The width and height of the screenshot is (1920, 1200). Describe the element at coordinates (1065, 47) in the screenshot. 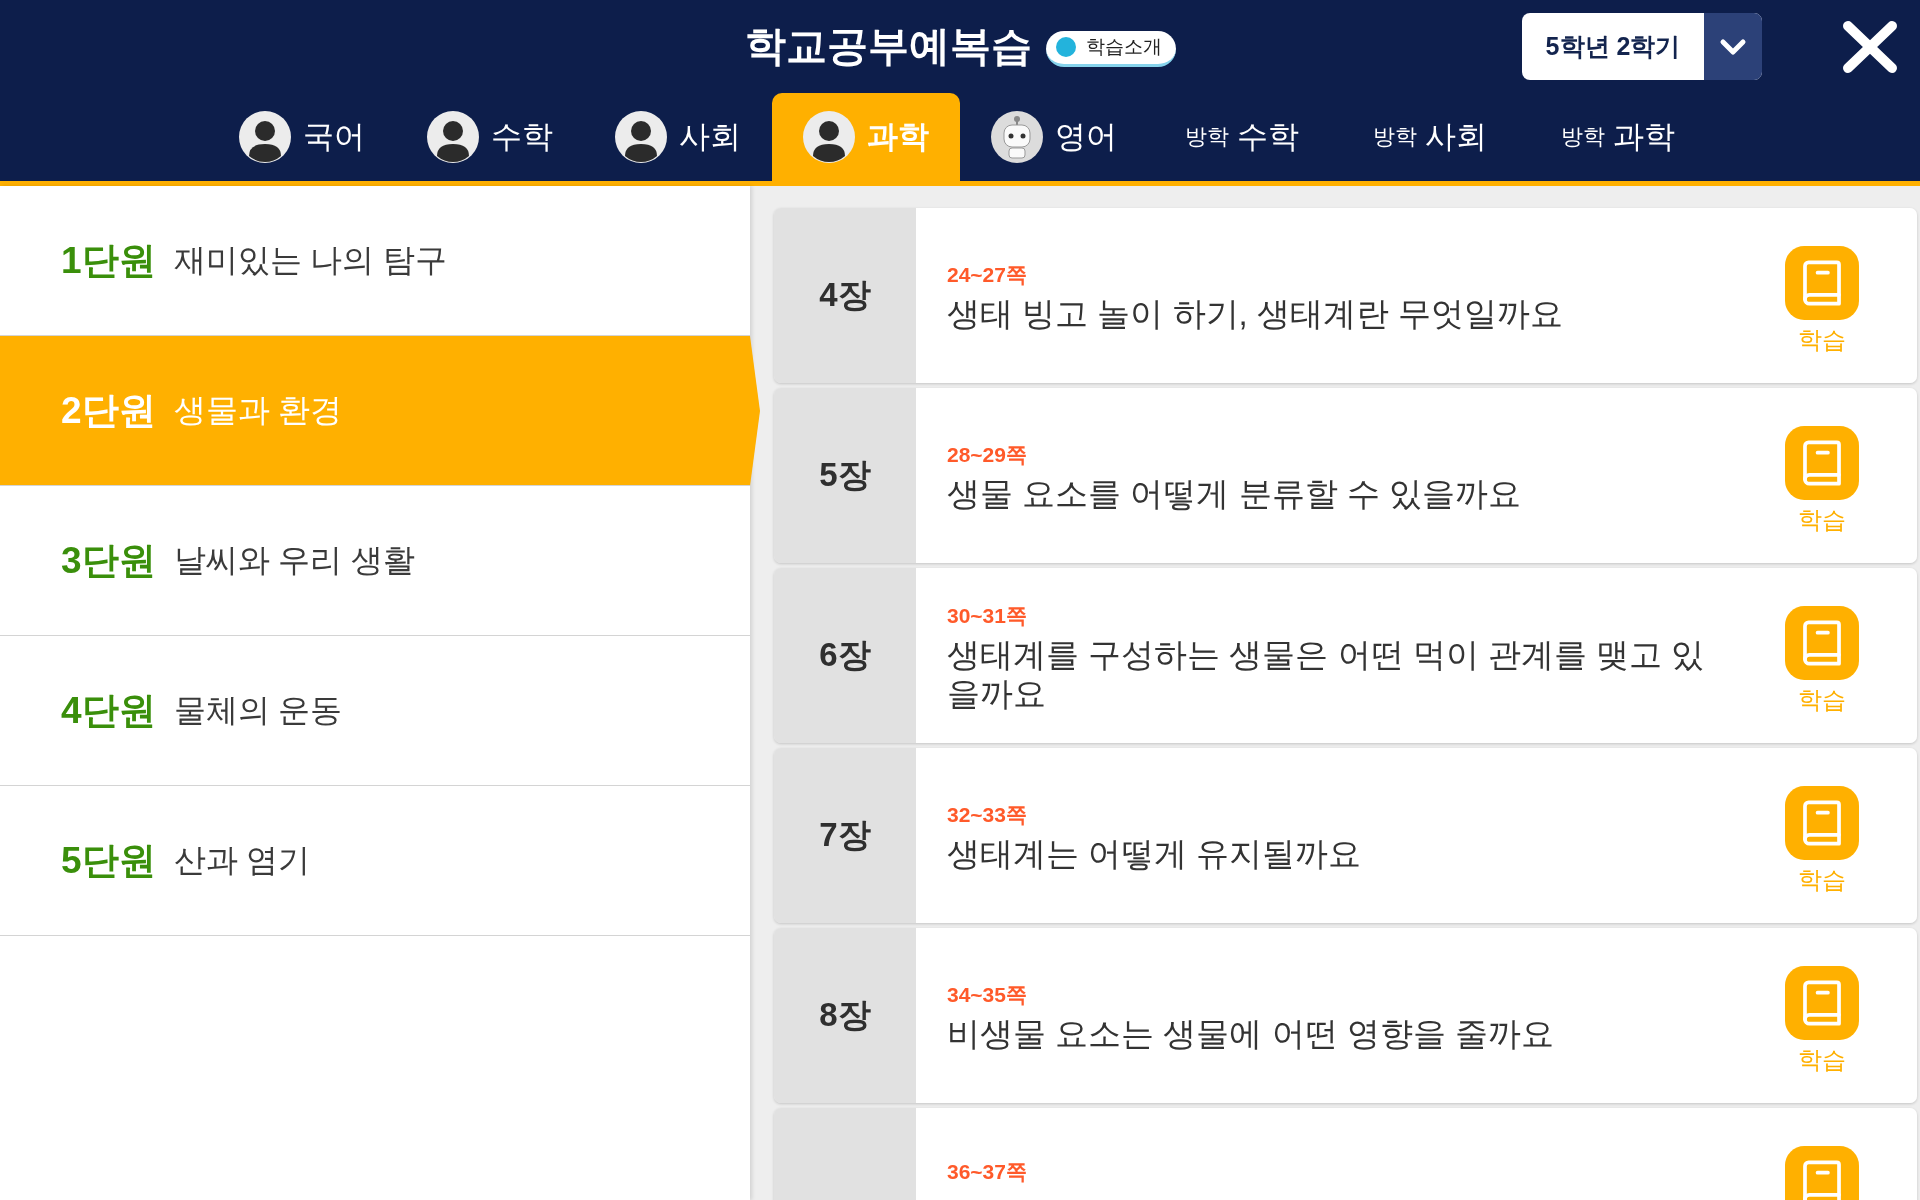

I see `dot-icon` at that location.